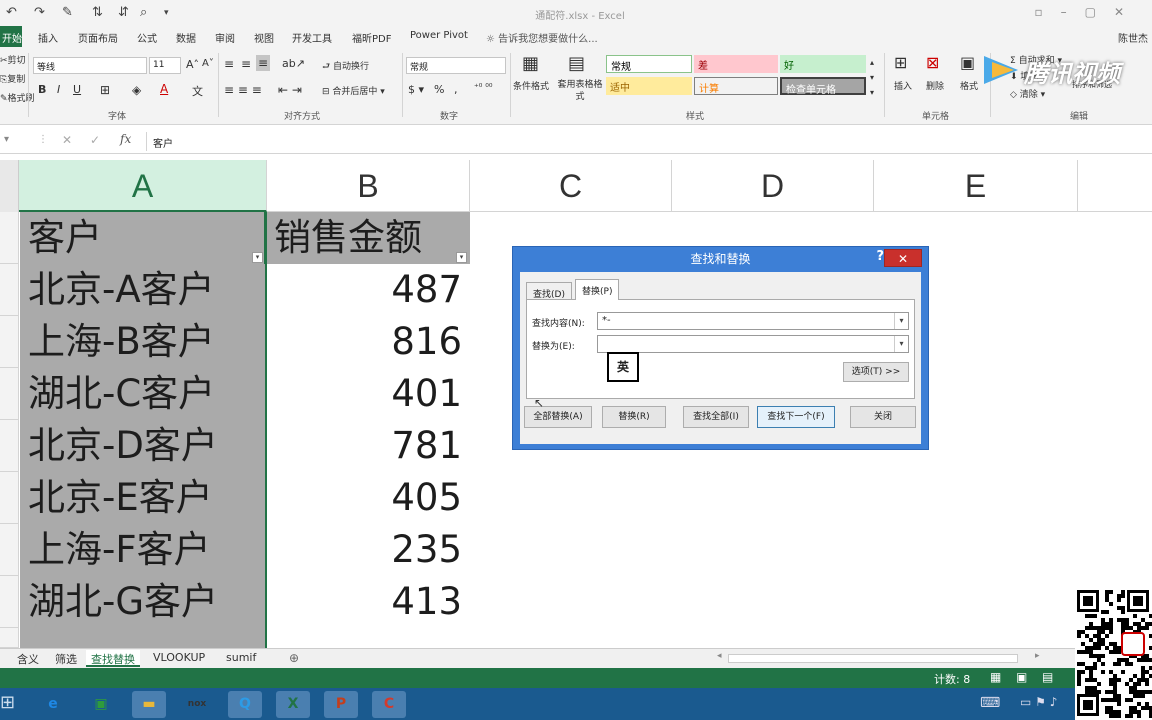  What do you see at coordinates (97, 12) in the screenshot?
I see `sort-qat-icon: ⇅` at bounding box center [97, 12].